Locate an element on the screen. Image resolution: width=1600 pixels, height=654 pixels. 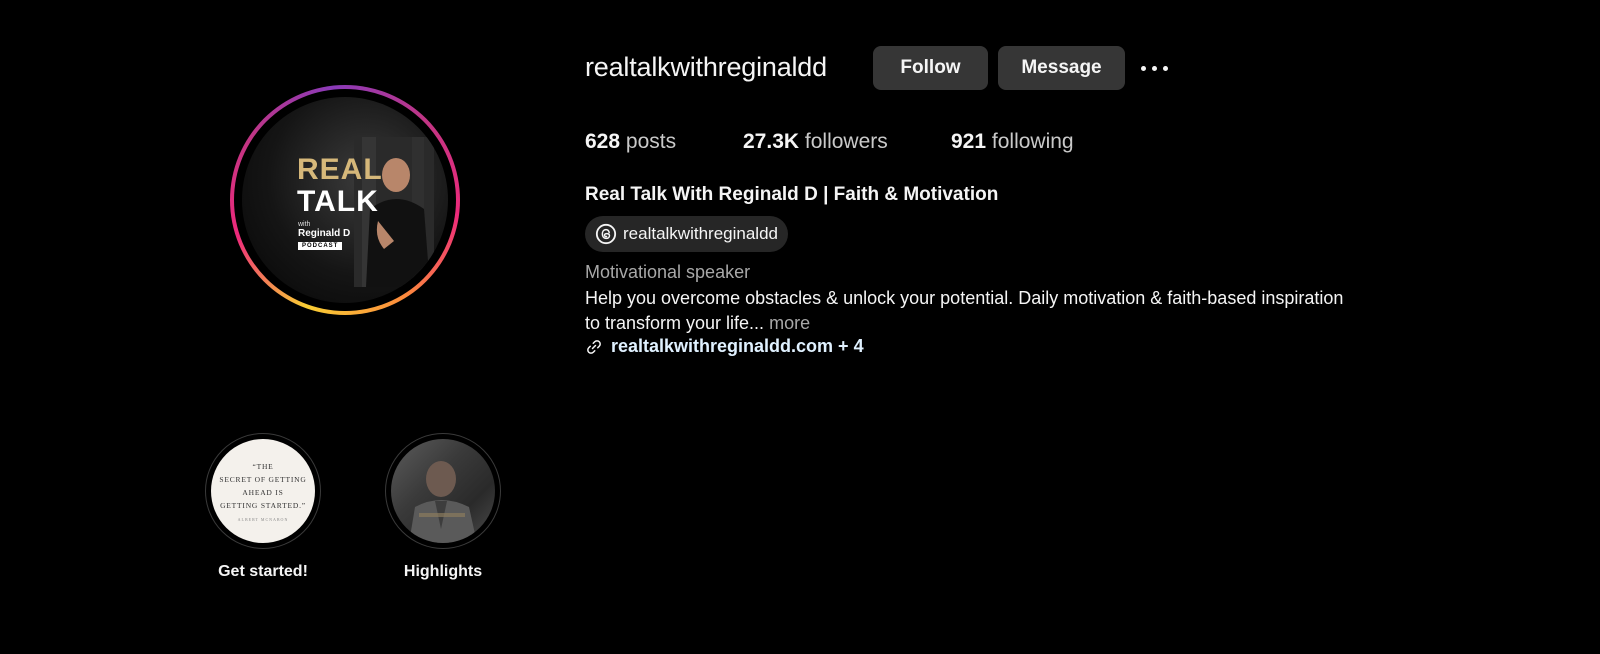
quote-line: GETTING STARTED.” is located at coordinates (263, 505).